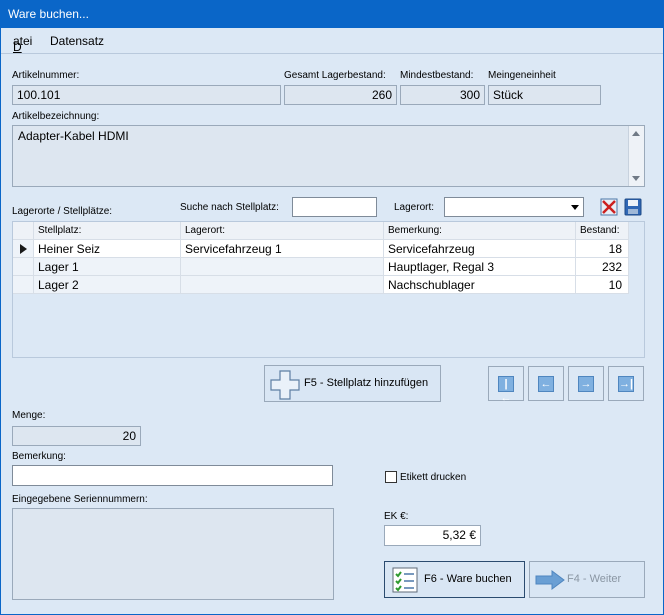  I want to click on nav-prev-button: ←, so click(546, 383).